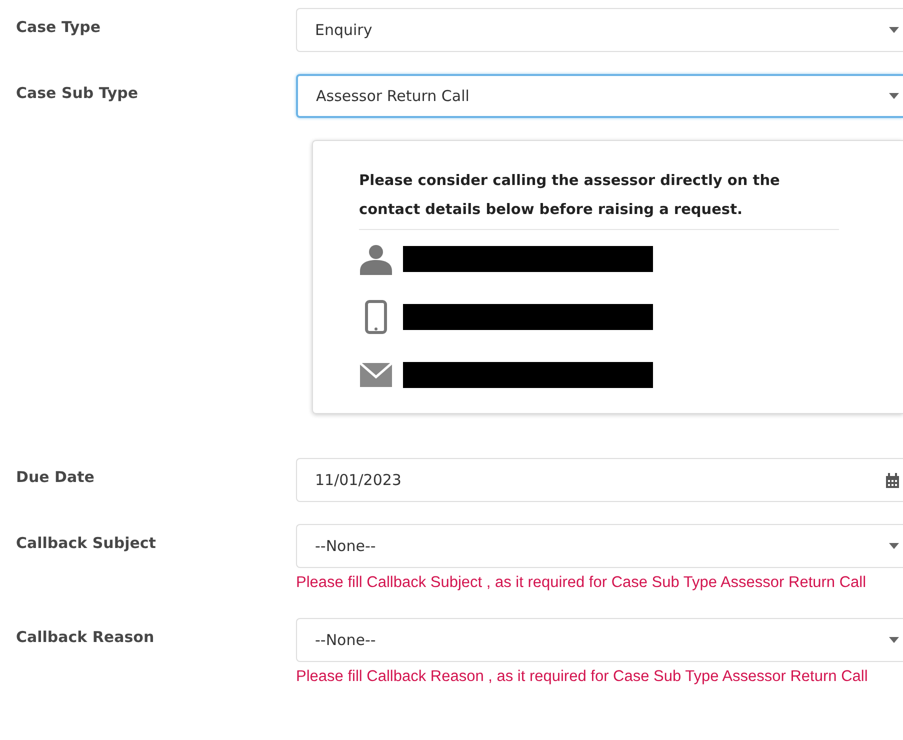 This screenshot has height=740, width=903. What do you see at coordinates (376, 259) in the screenshot?
I see `person-icon` at bounding box center [376, 259].